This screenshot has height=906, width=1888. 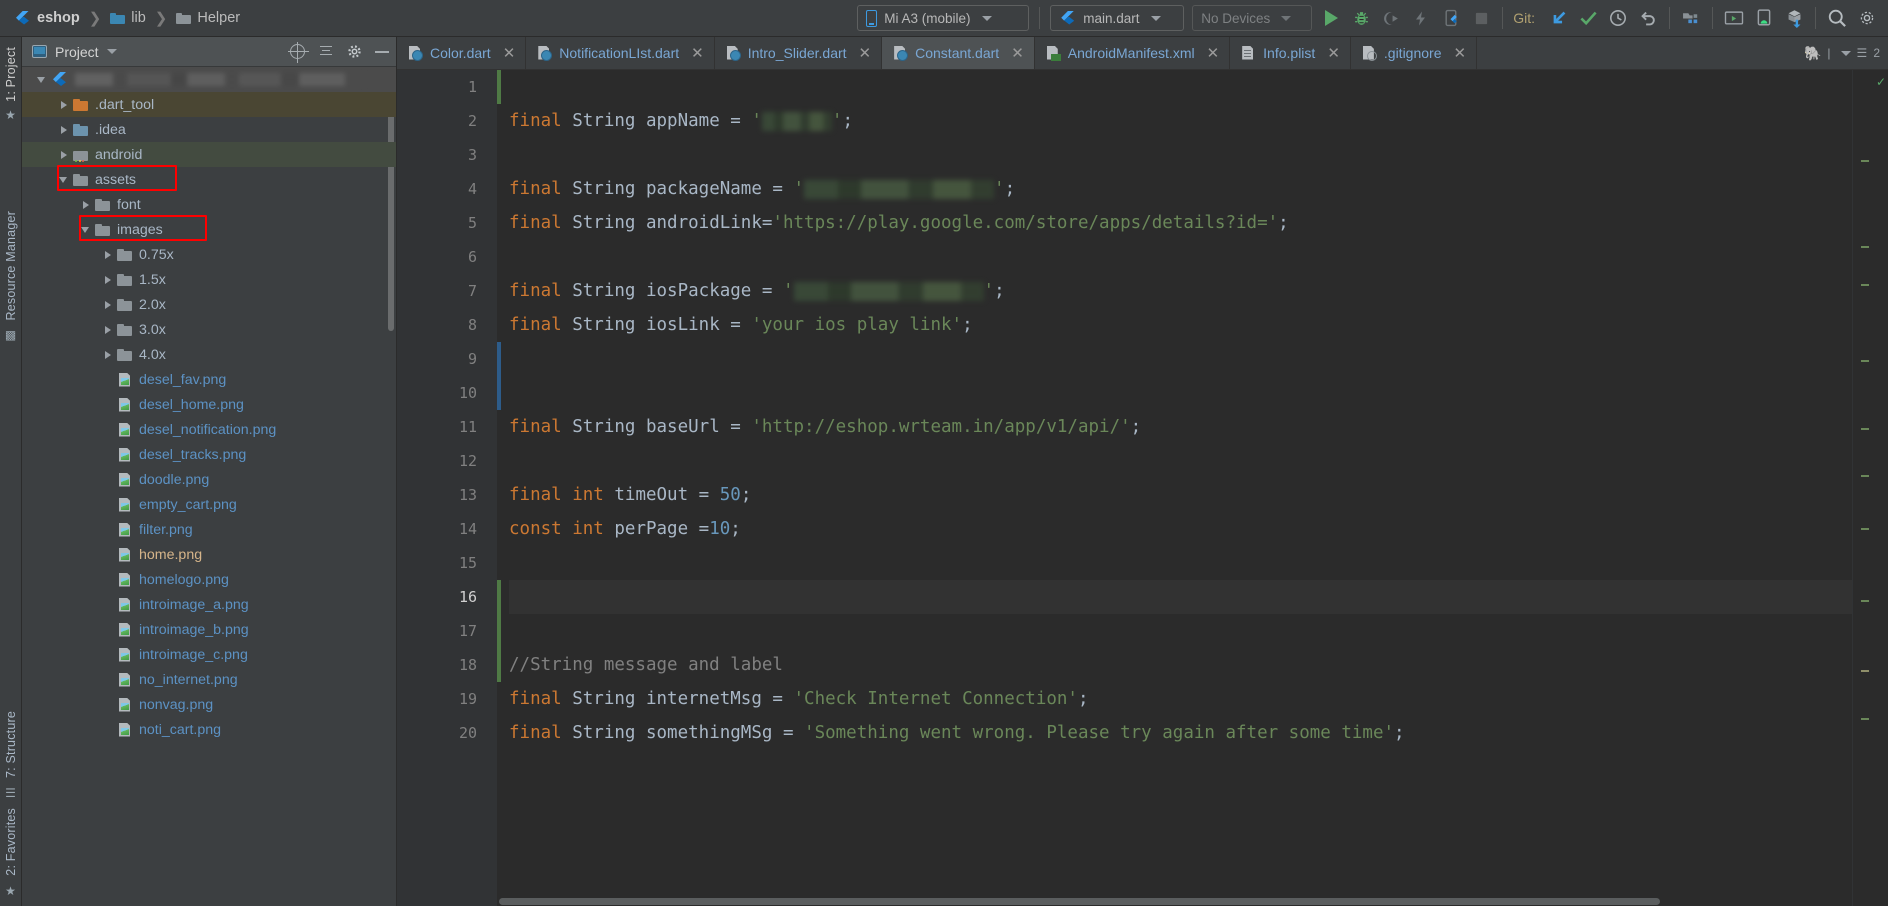 I want to click on tool-window-favorites: 2: Favorites, so click(x=11, y=842).